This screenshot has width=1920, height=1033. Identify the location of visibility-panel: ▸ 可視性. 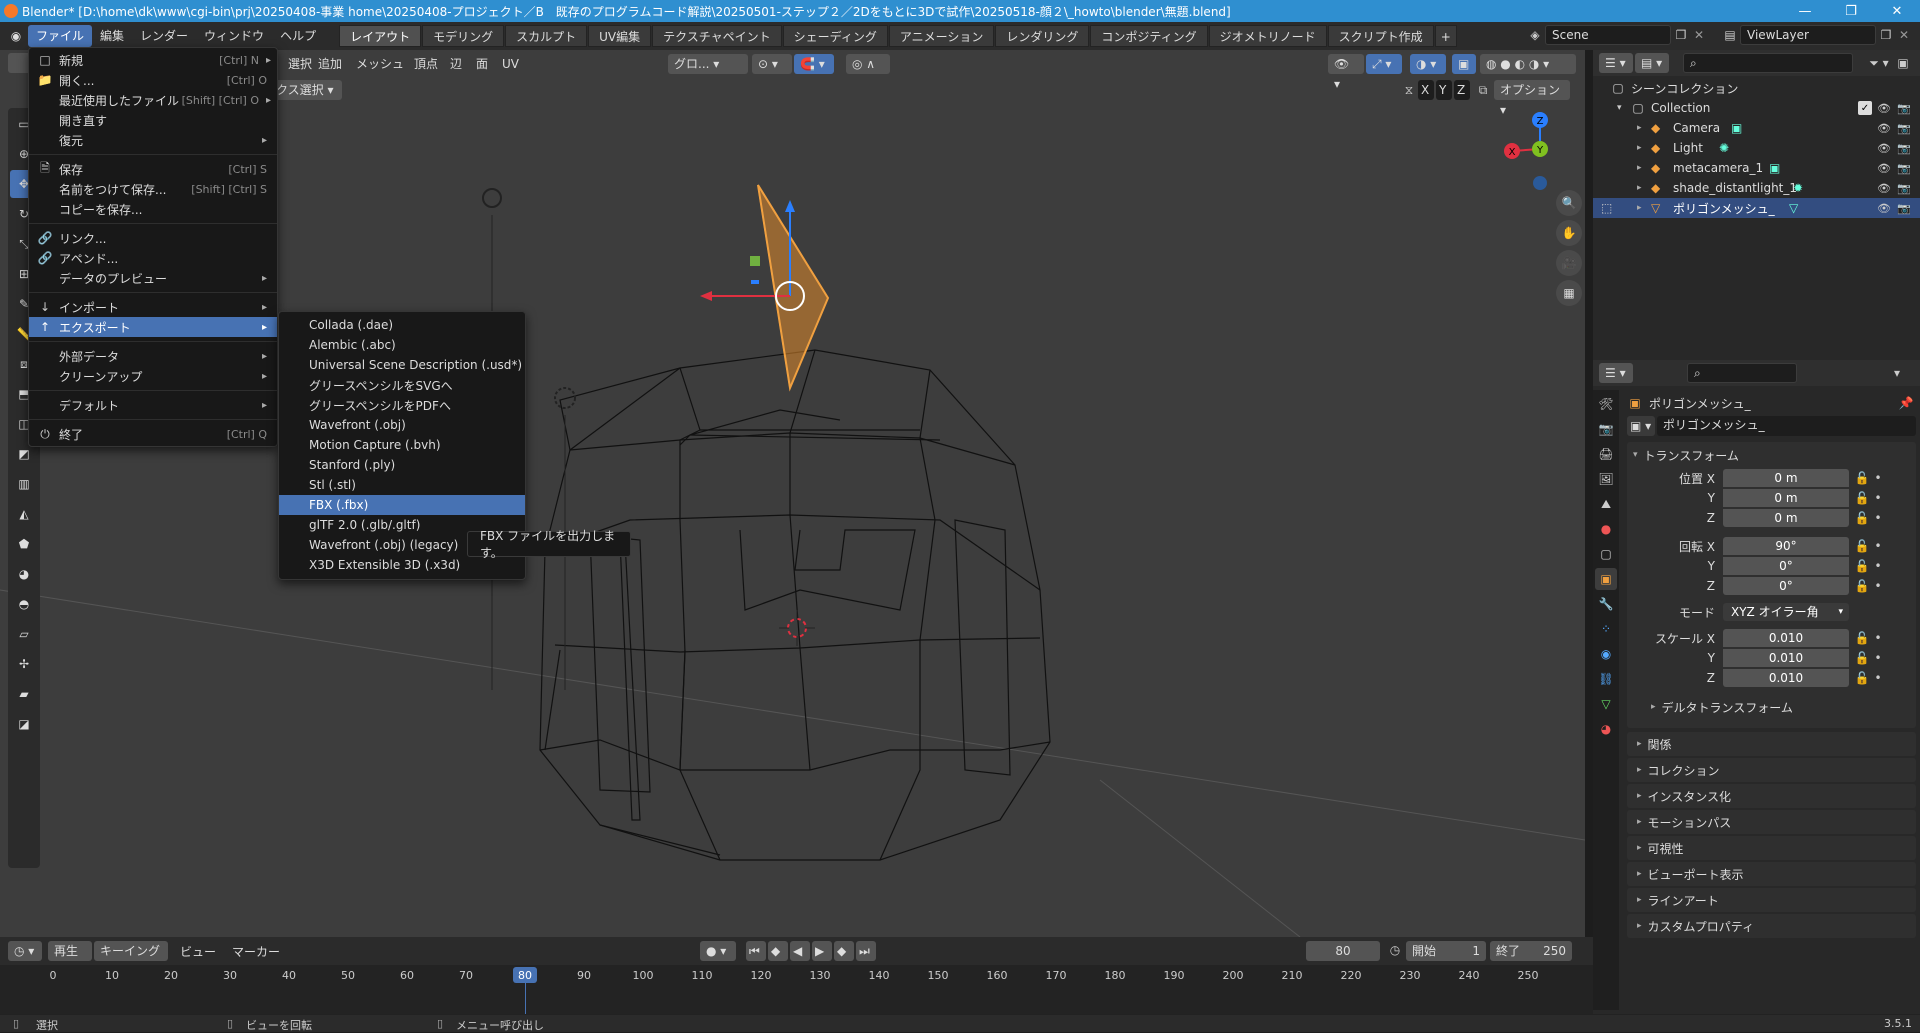
(1771, 848).